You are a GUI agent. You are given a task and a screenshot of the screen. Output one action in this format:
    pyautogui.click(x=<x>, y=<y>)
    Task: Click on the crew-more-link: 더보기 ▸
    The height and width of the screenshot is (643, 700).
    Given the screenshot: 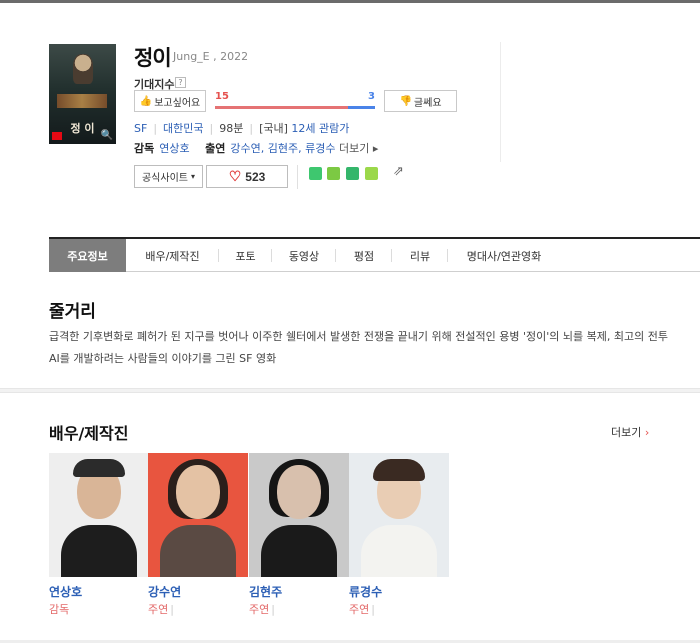 What is the action you would take?
    pyautogui.click(x=358, y=148)
    